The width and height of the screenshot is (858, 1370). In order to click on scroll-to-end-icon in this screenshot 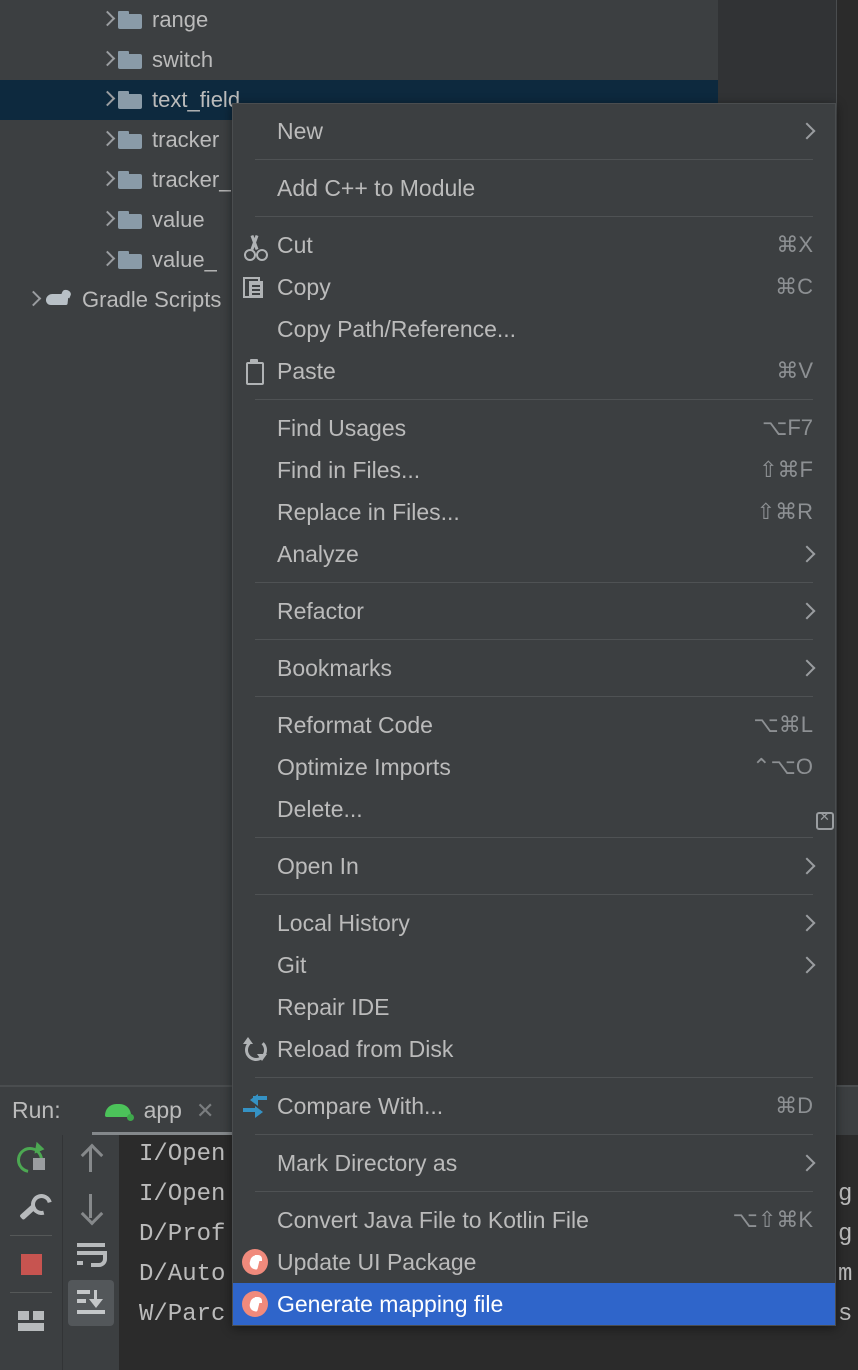, I will do `click(90, 1303)`.